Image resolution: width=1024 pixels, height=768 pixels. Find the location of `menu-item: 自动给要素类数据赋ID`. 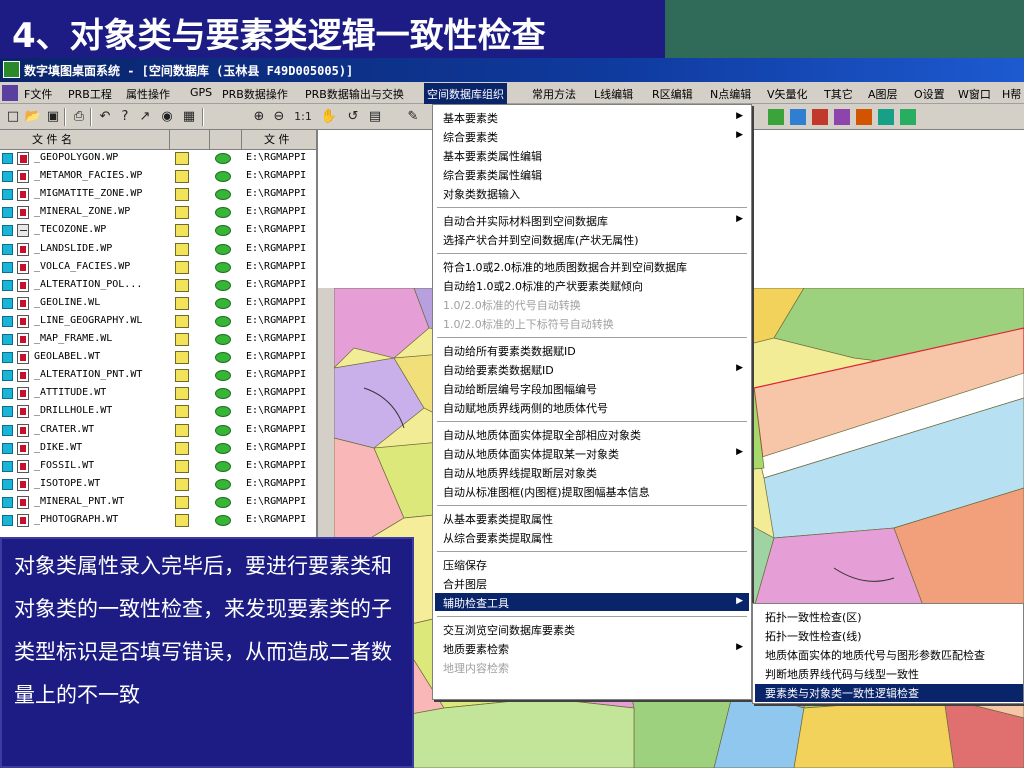

menu-item: 自动给要素类数据赋ID is located at coordinates (498, 370).